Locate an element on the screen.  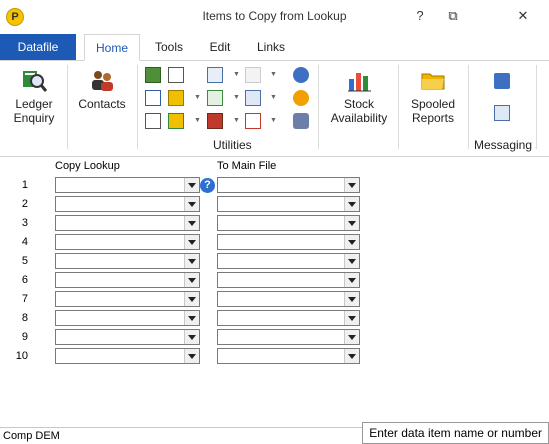
globe-icon is located at coordinates (301, 75).